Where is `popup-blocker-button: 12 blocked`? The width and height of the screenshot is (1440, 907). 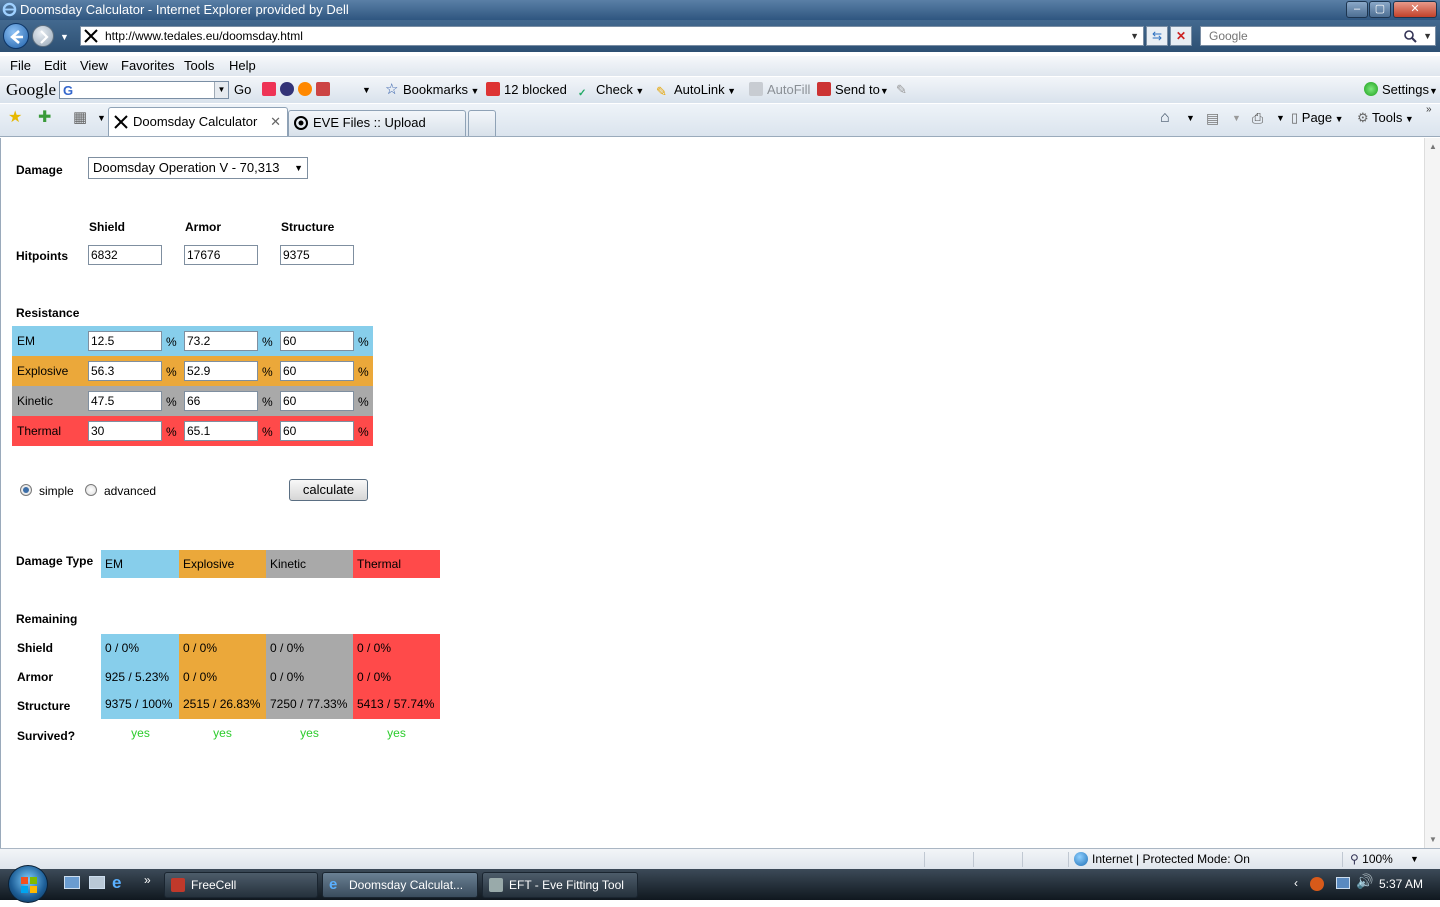 popup-blocker-button: 12 blocked is located at coordinates (526, 90).